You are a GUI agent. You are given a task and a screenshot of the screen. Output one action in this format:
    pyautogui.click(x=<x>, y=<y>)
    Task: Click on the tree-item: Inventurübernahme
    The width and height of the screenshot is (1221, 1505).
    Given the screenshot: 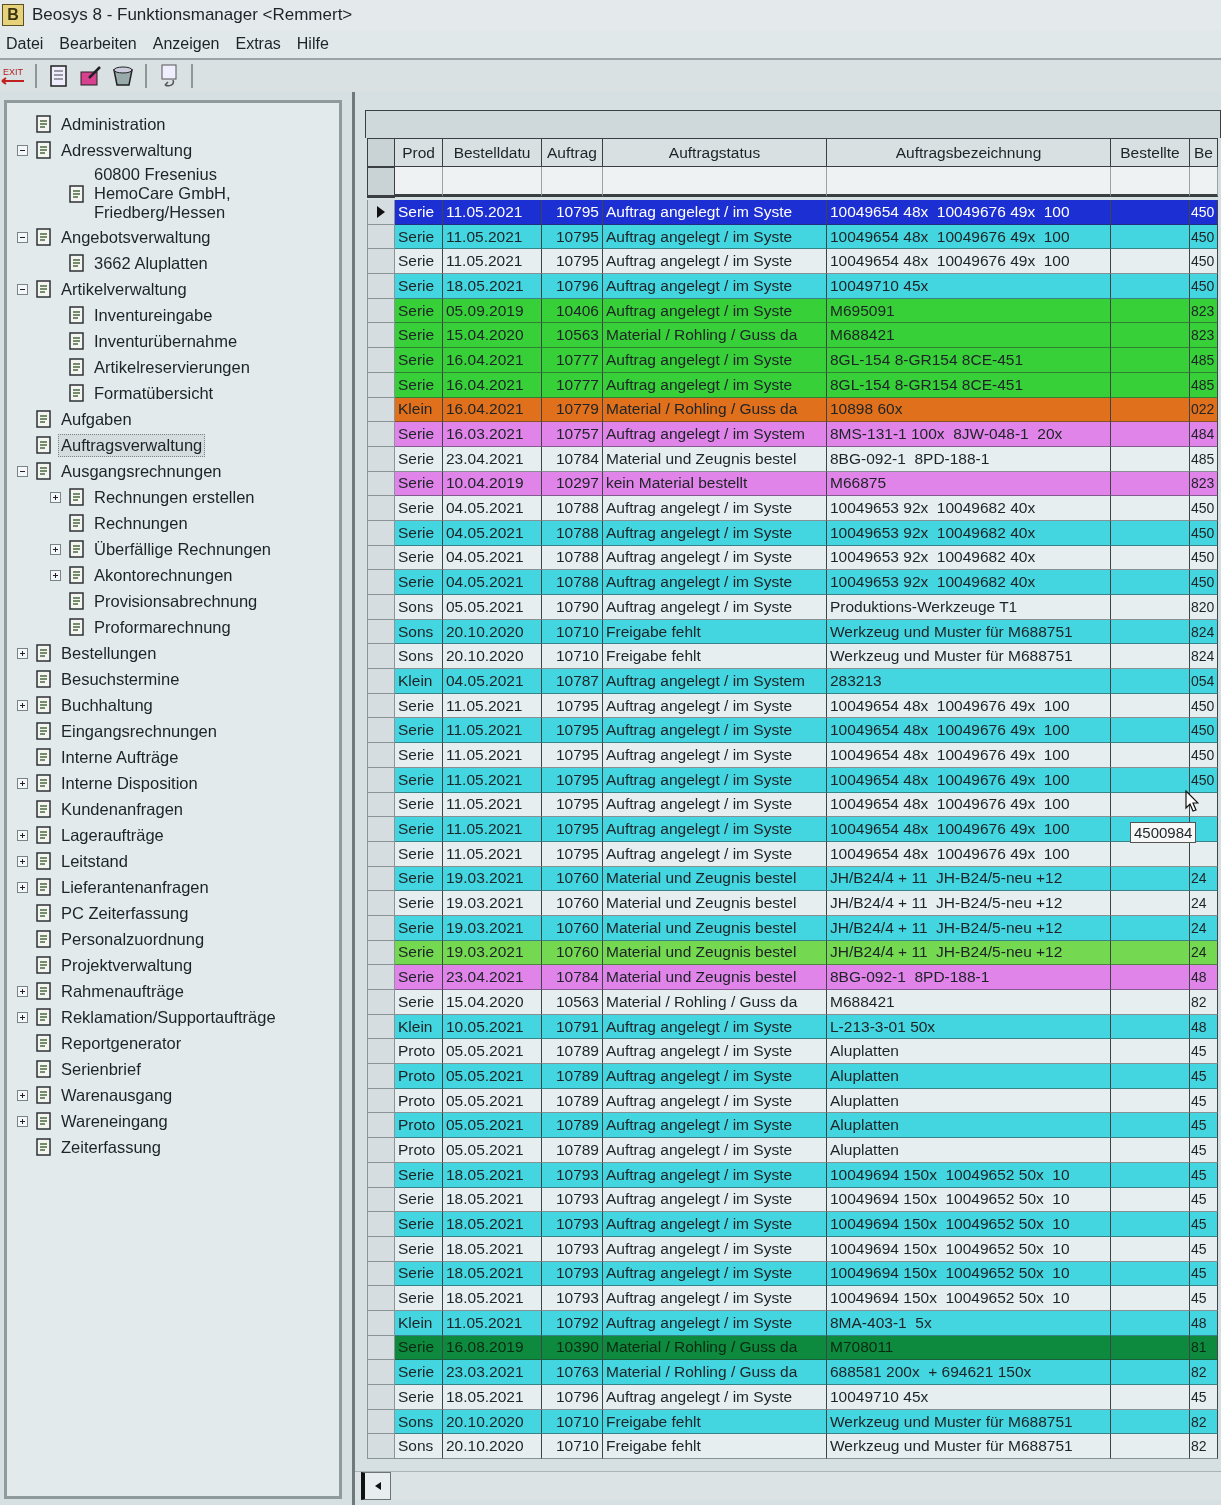 What is the action you would take?
    pyautogui.click(x=166, y=341)
    